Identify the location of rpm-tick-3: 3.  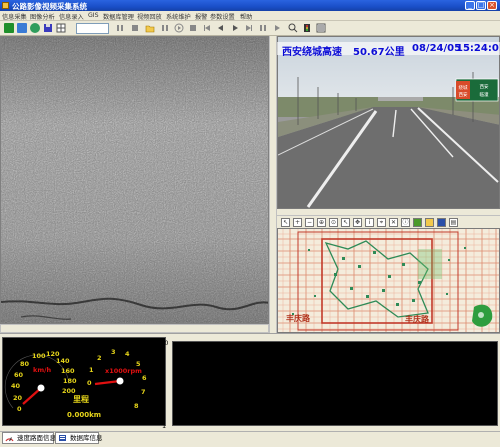
(113, 352).